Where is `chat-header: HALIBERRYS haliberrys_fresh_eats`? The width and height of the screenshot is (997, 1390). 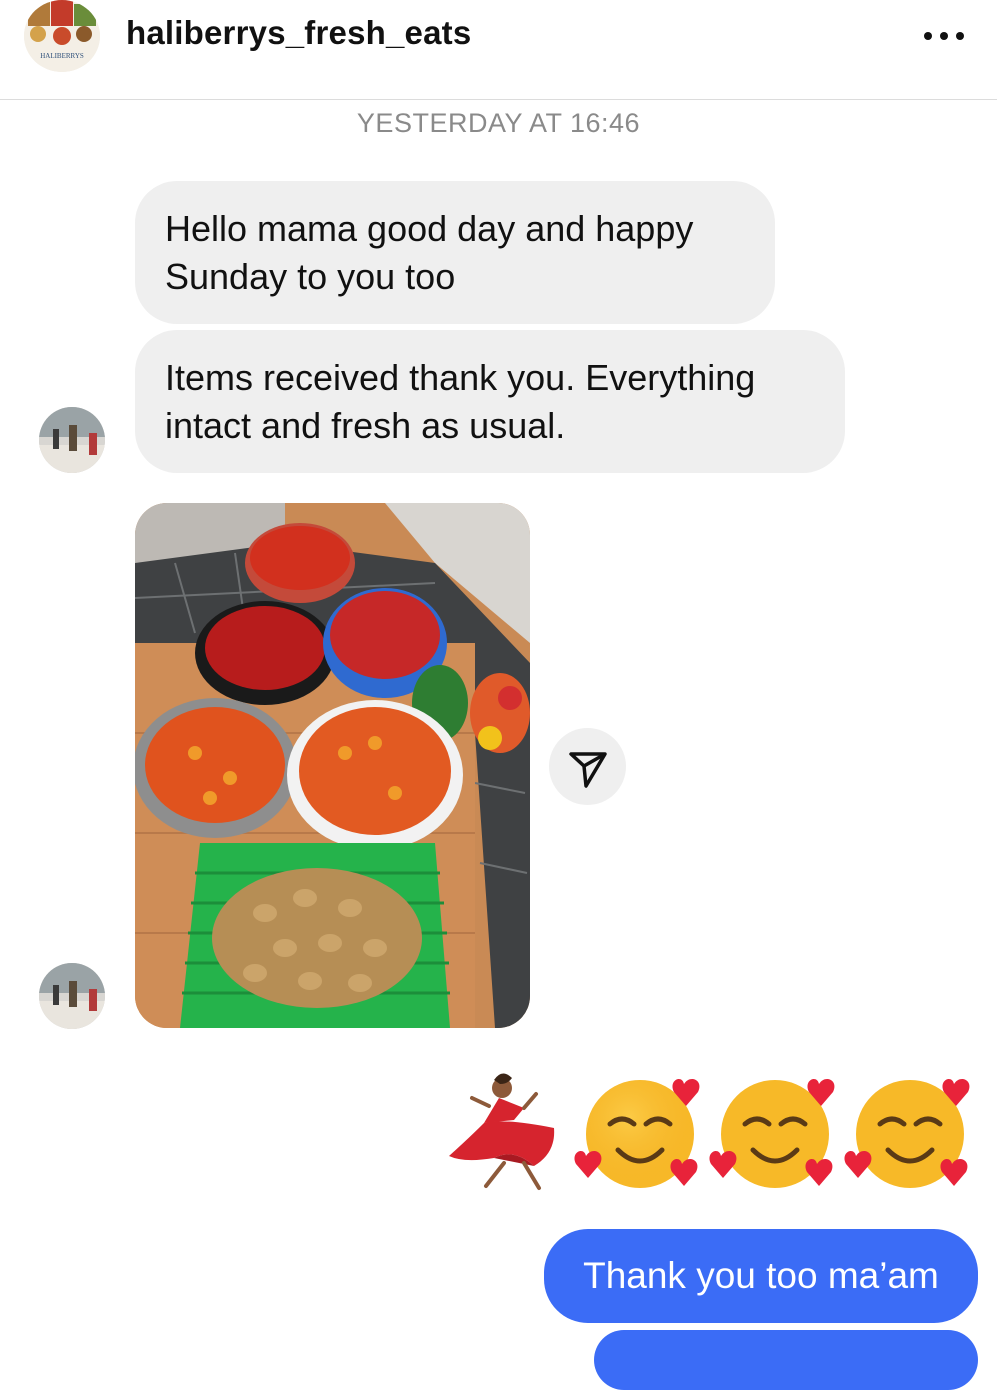 chat-header: HALIBERRYS haliberrys_fresh_eats is located at coordinates (498, 50).